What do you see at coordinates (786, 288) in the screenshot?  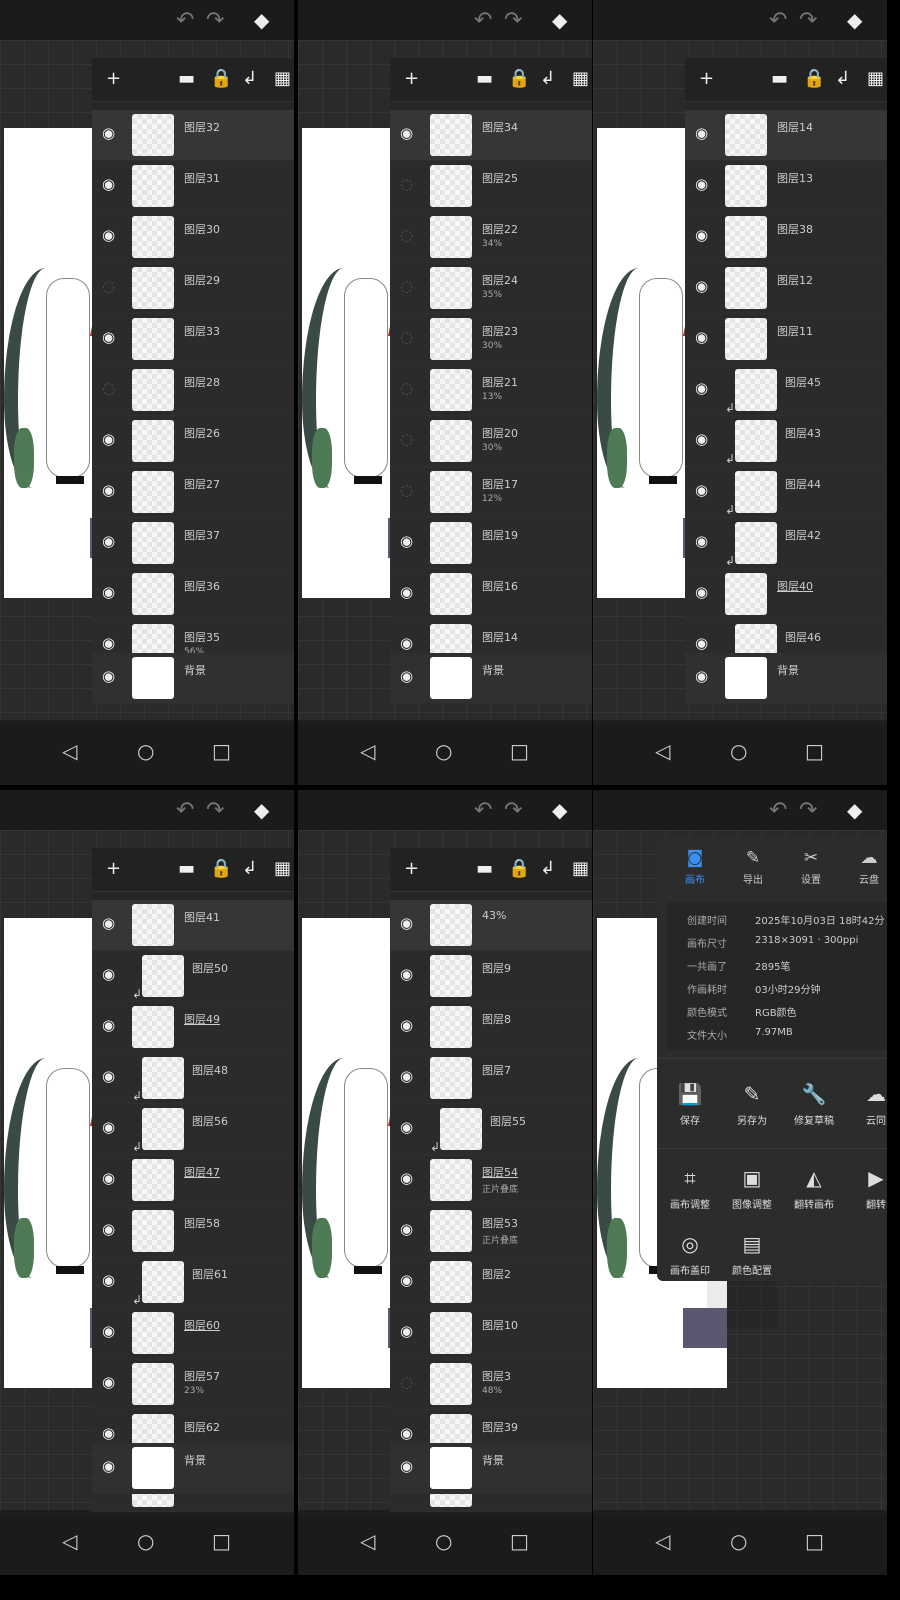 I see `layer-row: ◉ 图层12` at bounding box center [786, 288].